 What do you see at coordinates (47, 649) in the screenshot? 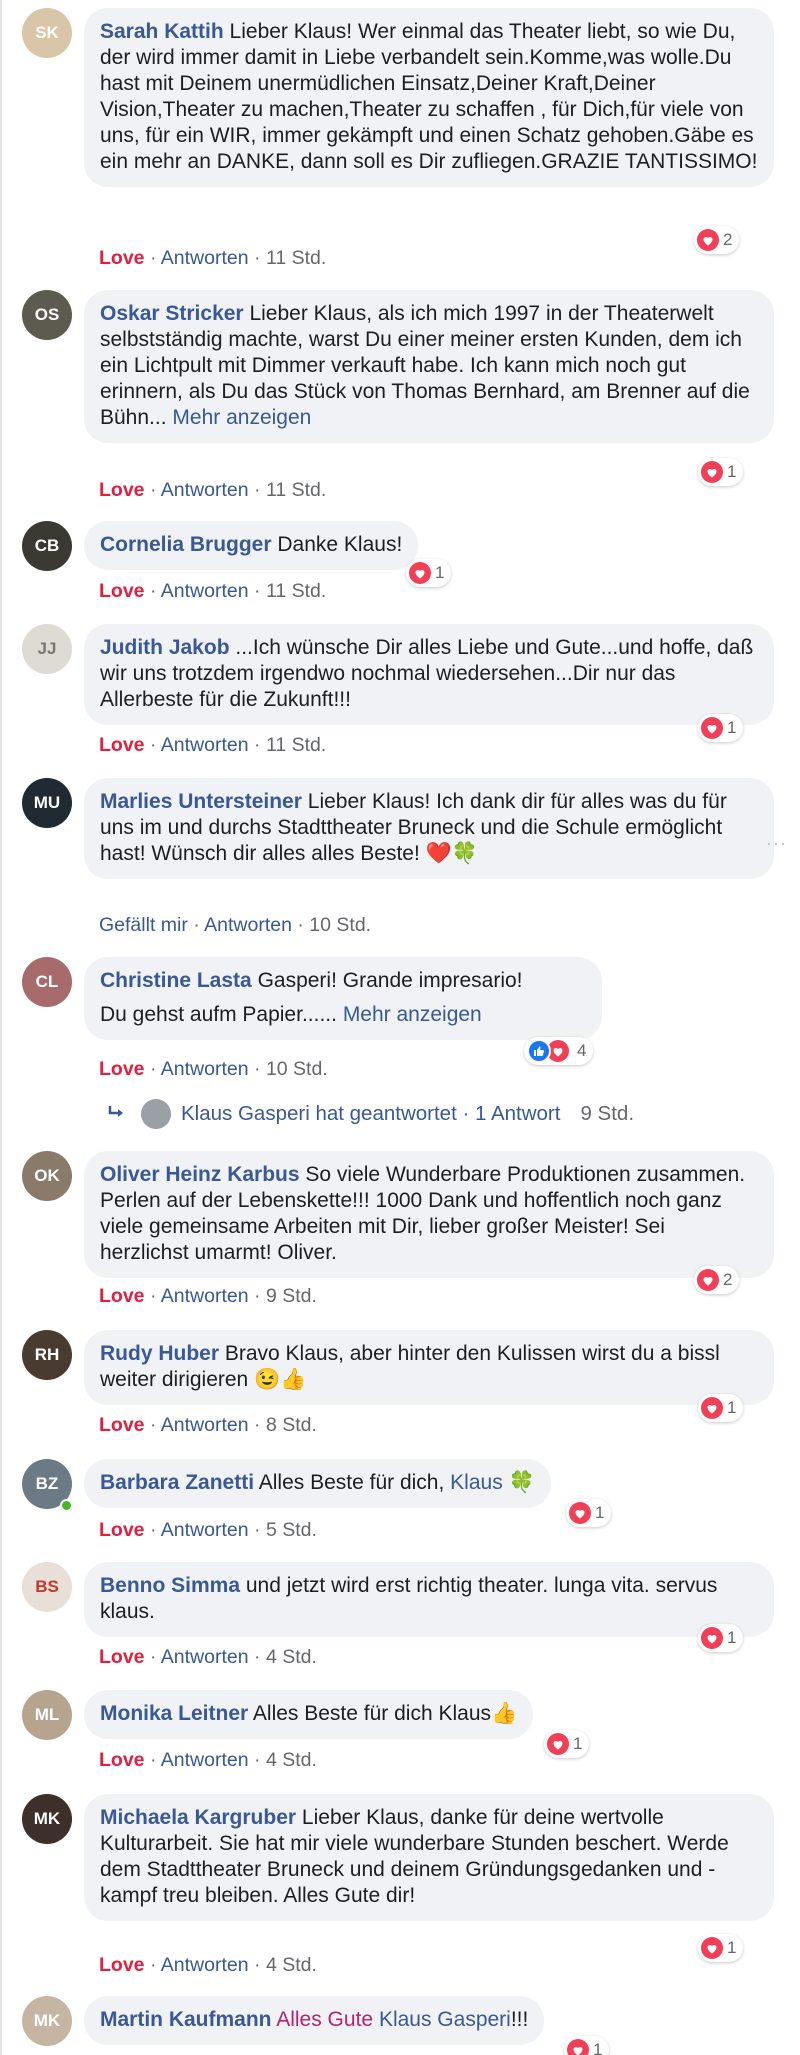
I see `avatar: JJ` at bounding box center [47, 649].